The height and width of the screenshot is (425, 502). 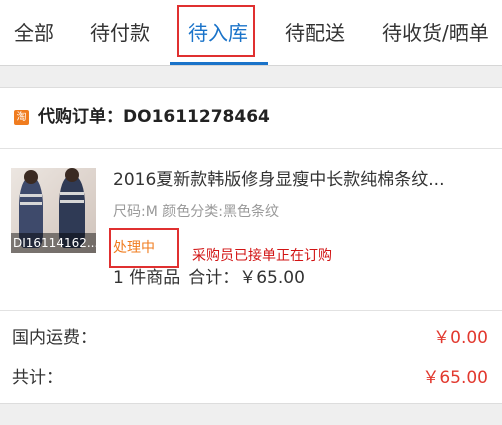 What do you see at coordinates (147, 278) in the screenshot?
I see `item-count: 1 件商品` at bounding box center [147, 278].